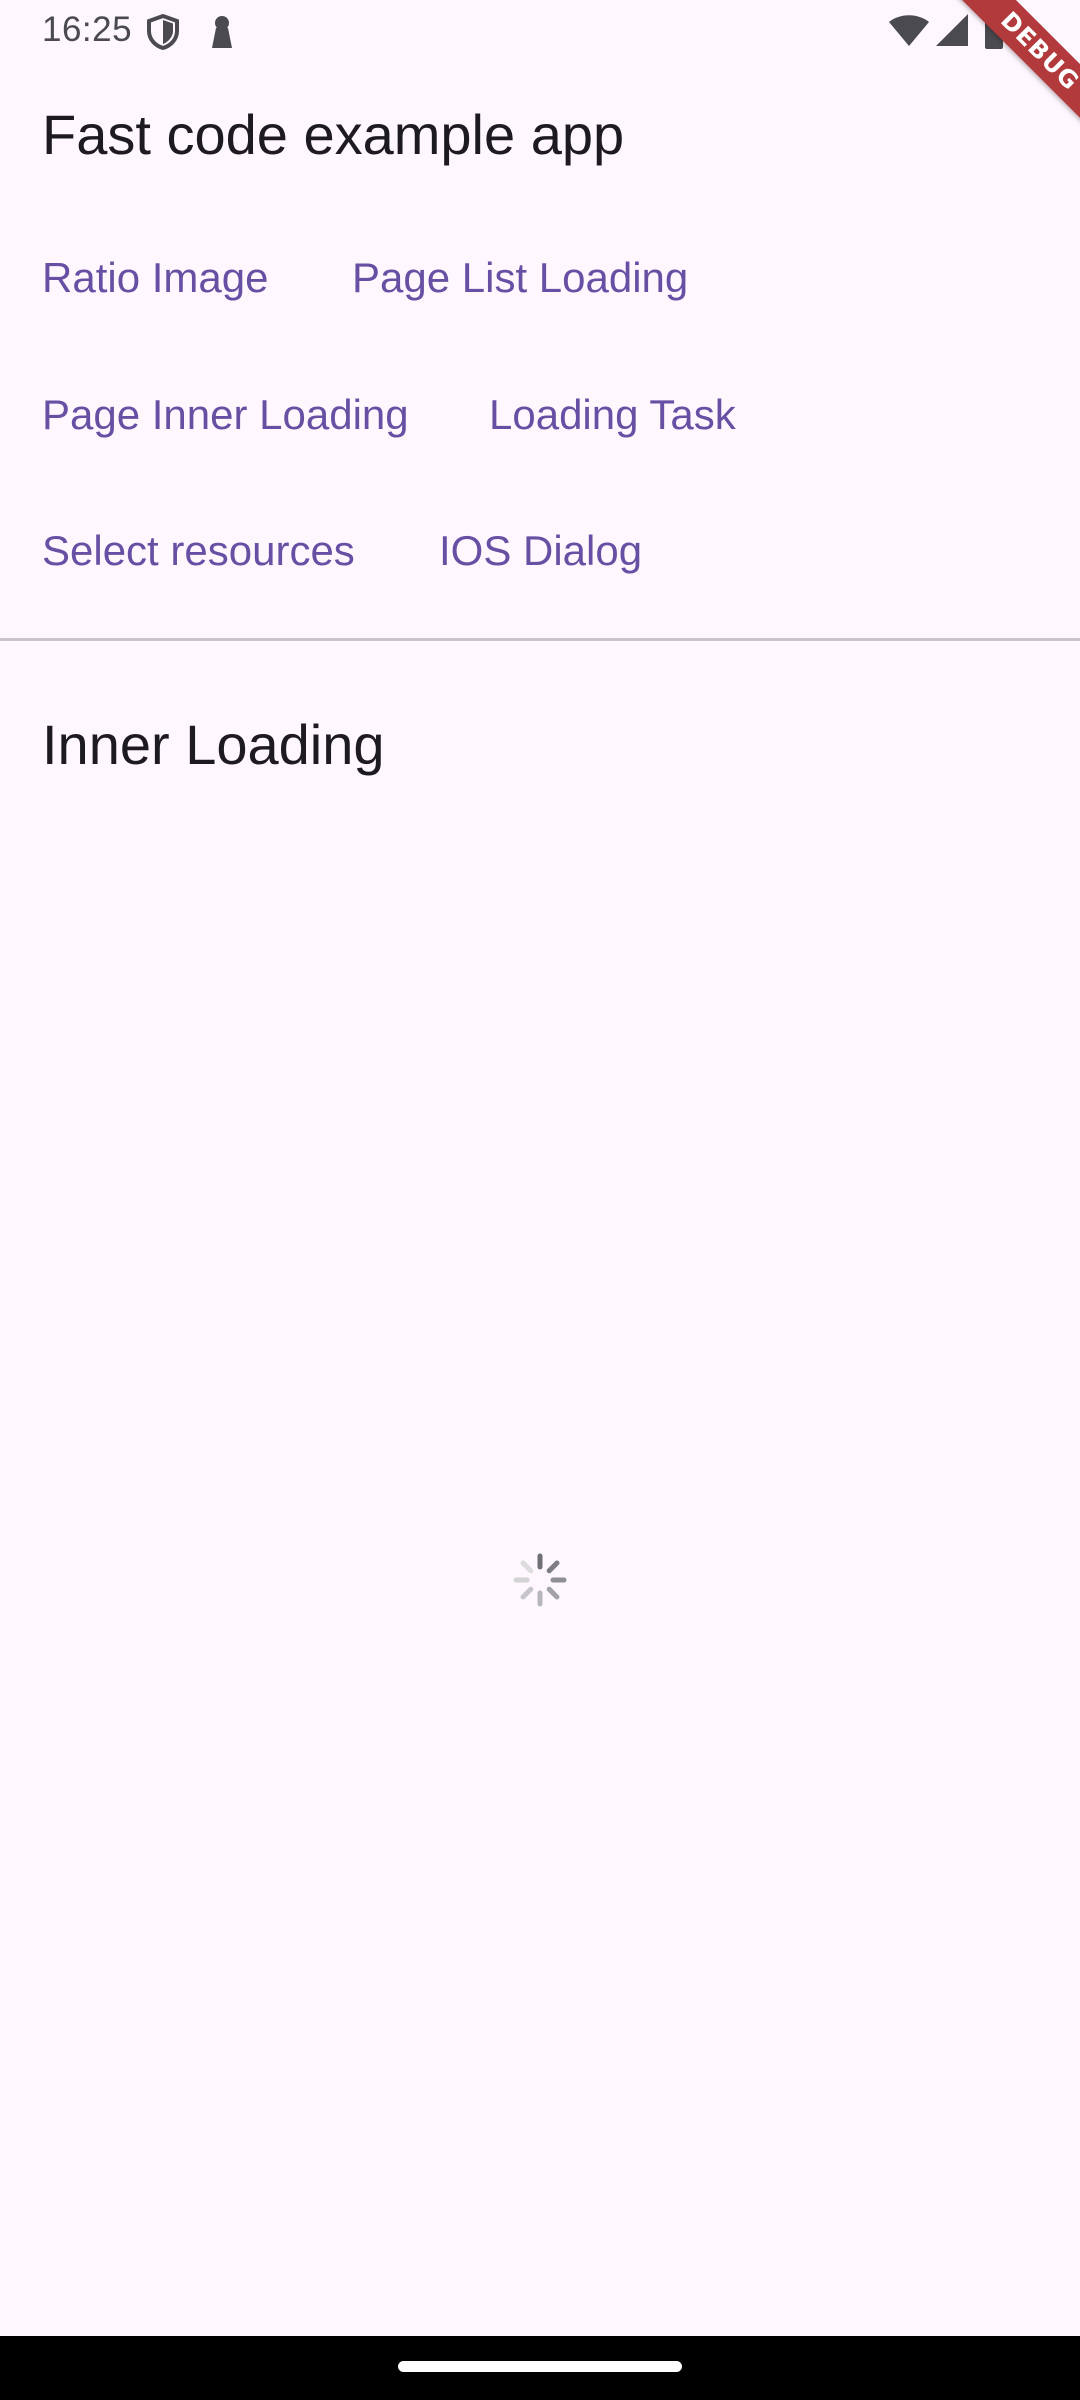 This screenshot has width=1080, height=2400. What do you see at coordinates (540, 551) in the screenshot?
I see `ios-dialog-button: IOS Dialog` at bounding box center [540, 551].